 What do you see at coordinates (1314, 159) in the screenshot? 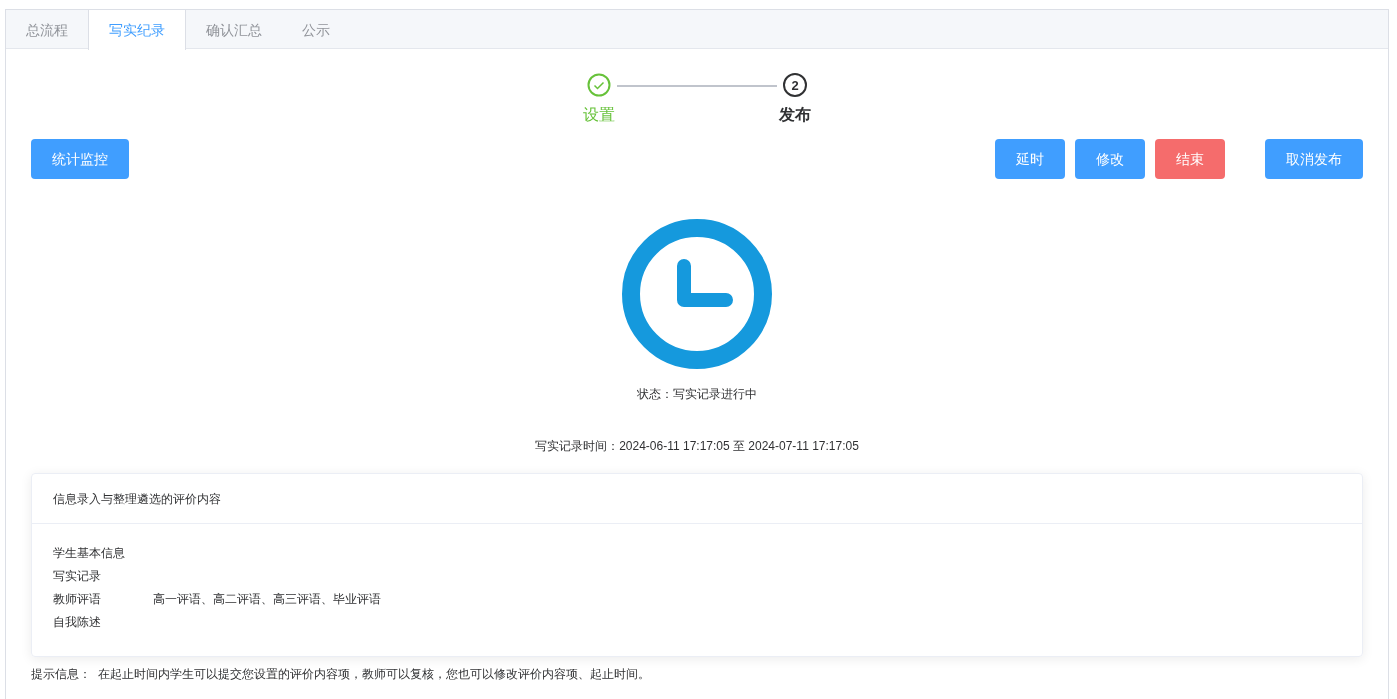
I see `action-button: 取消发布` at bounding box center [1314, 159].